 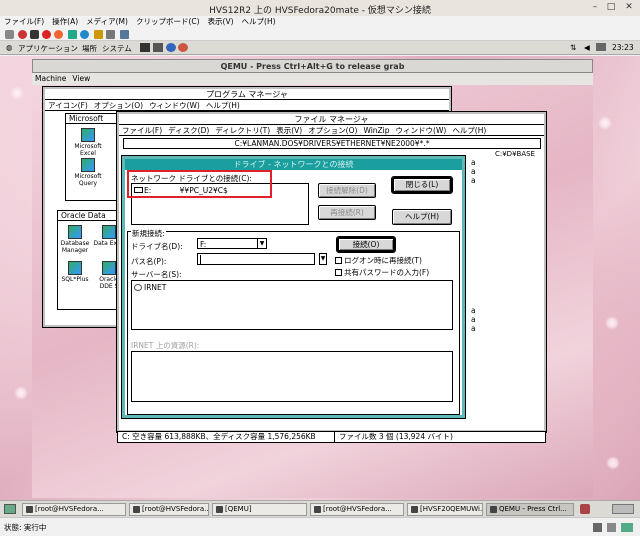 What do you see at coordinates (320, 48) in the screenshot?
I see `guest-top-panel: ◍ アプリケーション 場所 システム ⇅ ◀ 23:23` at bounding box center [320, 48].